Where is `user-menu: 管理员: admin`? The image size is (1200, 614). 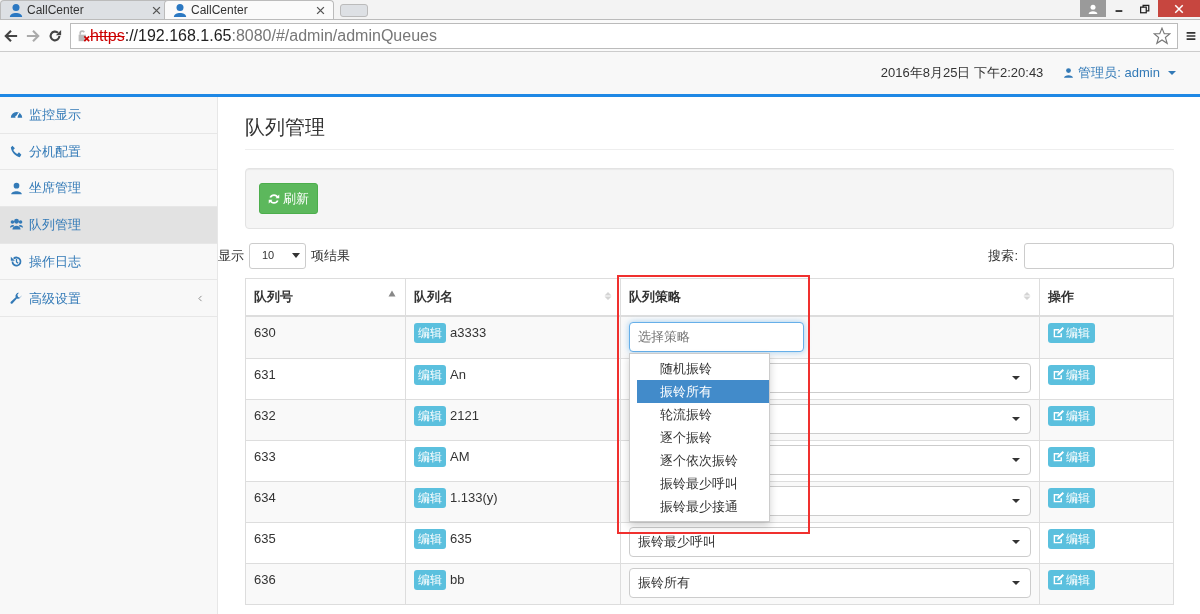 user-menu: 管理员: admin is located at coordinates (1119, 73).